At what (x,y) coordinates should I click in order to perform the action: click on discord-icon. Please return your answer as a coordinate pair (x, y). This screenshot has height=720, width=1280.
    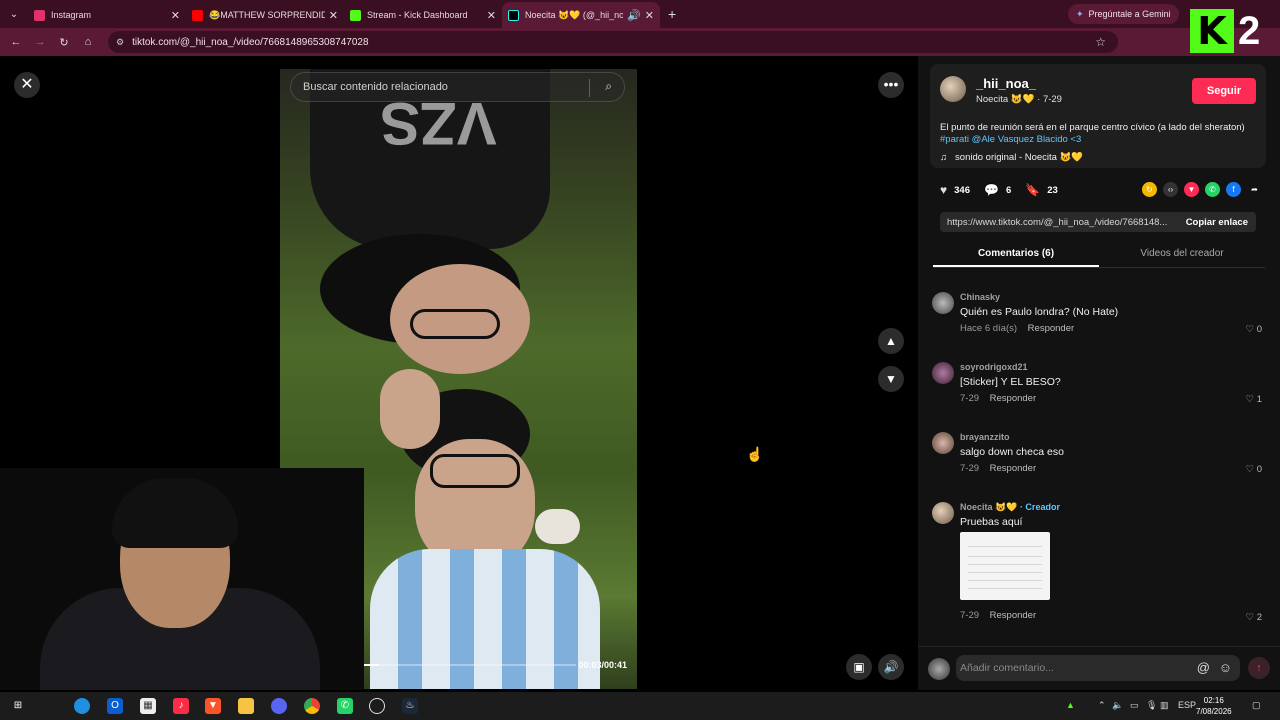
    Looking at the image, I should click on (279, 706).